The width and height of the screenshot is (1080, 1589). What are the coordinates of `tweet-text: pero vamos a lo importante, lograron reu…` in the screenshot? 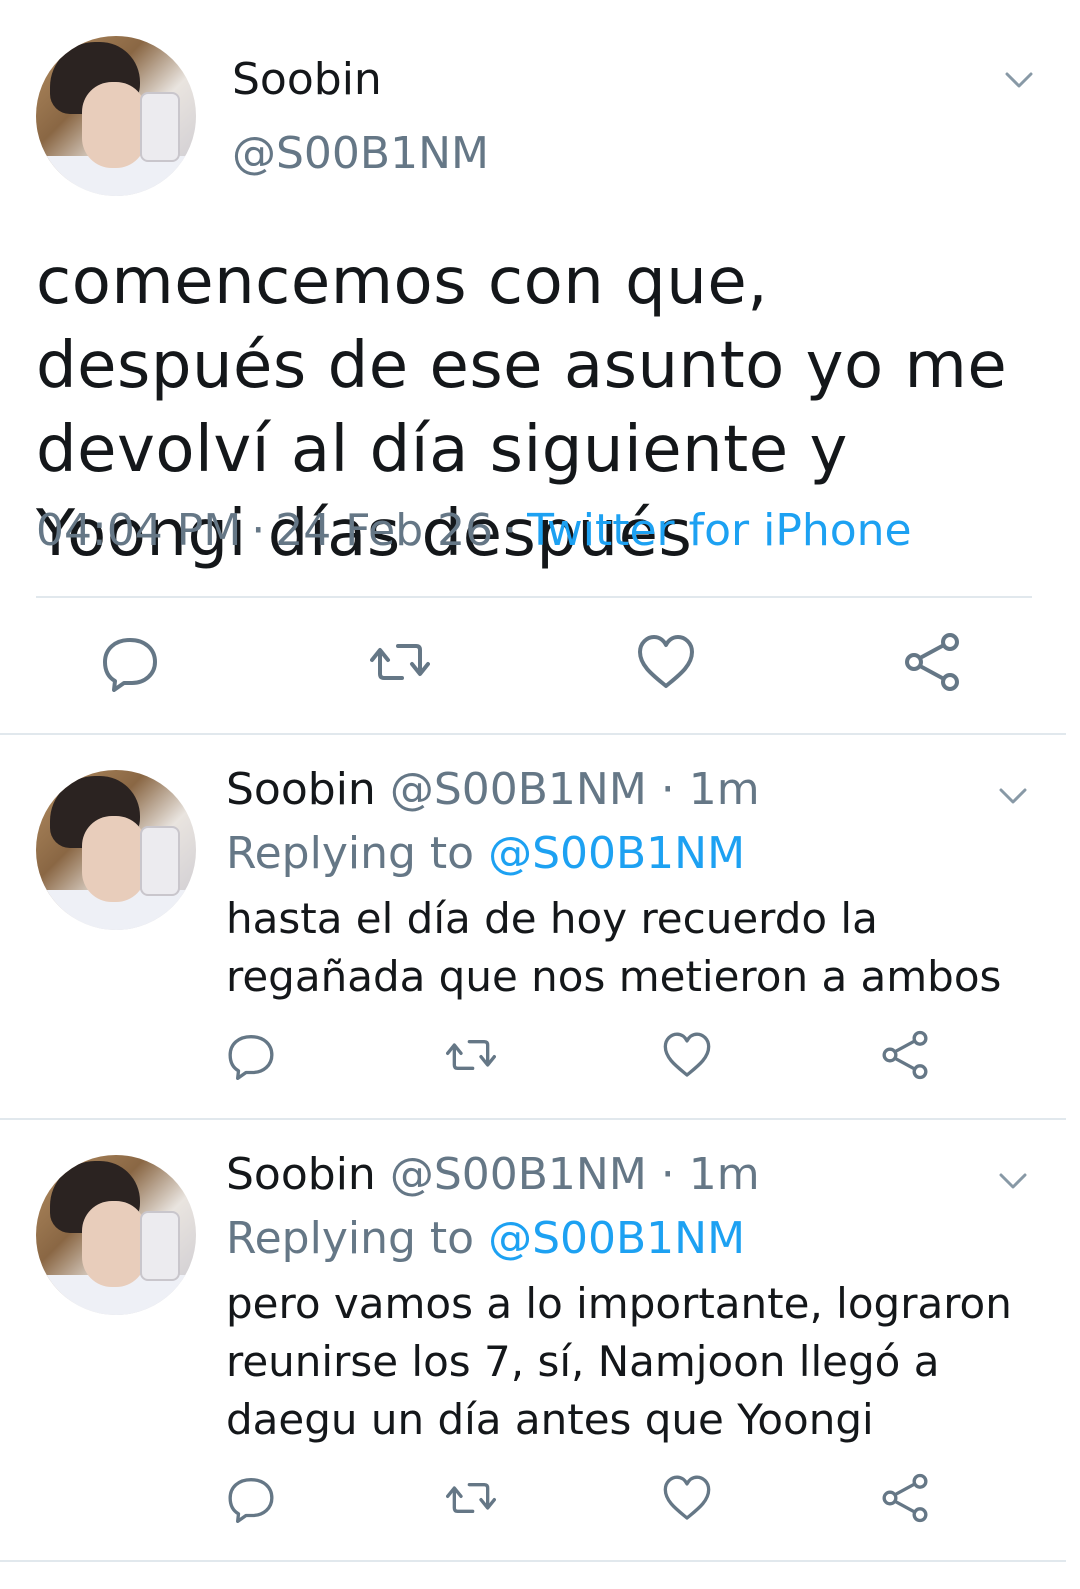 It's located at (619, 1361).